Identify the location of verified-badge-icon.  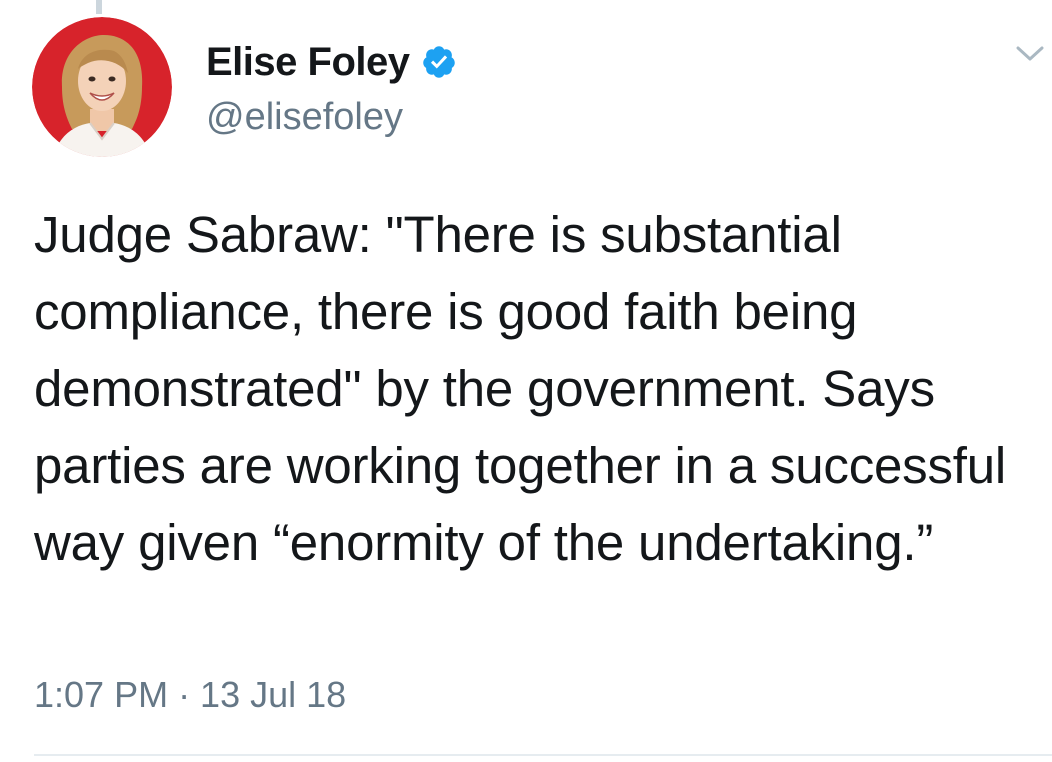
(439, 62).